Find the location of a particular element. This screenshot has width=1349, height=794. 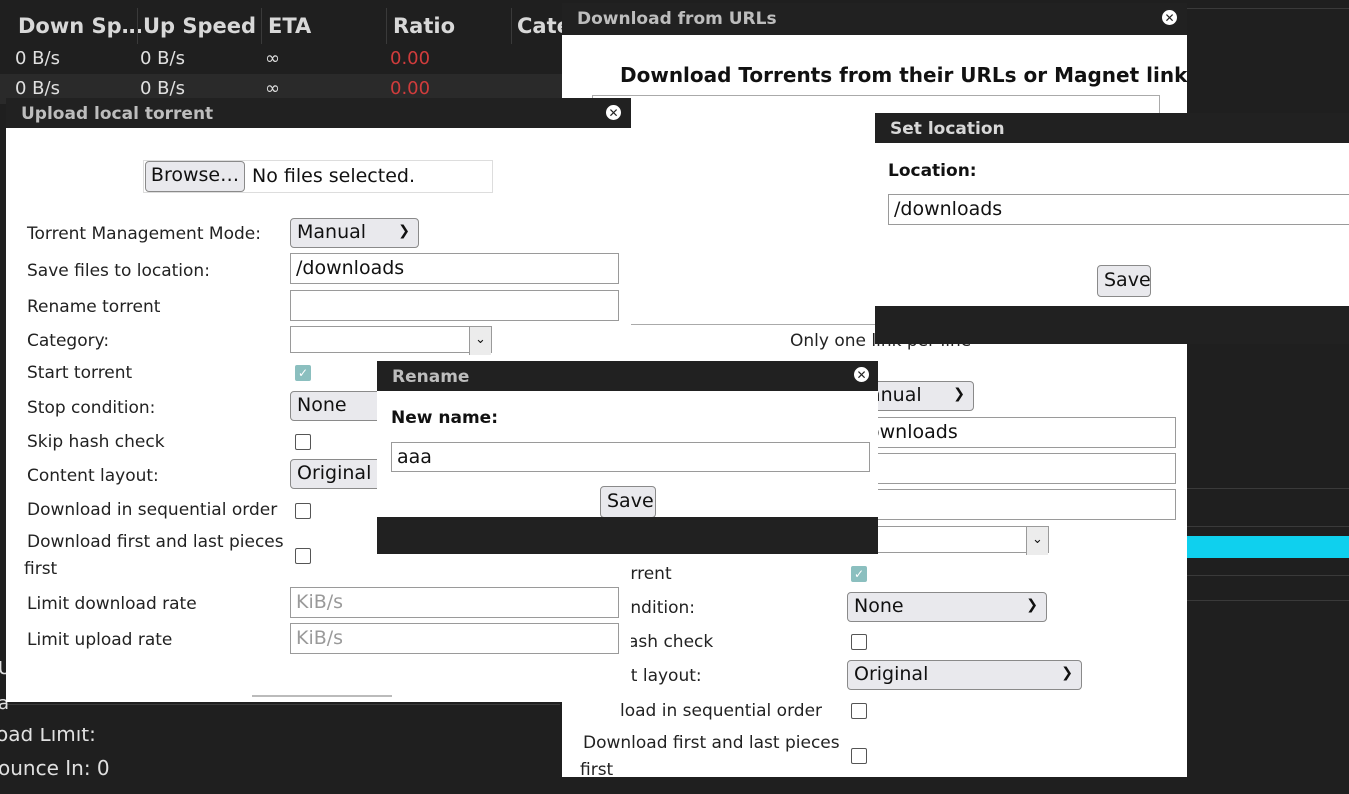

announce-in-label: ounce In: 0 is located at coordinates (55, 768).